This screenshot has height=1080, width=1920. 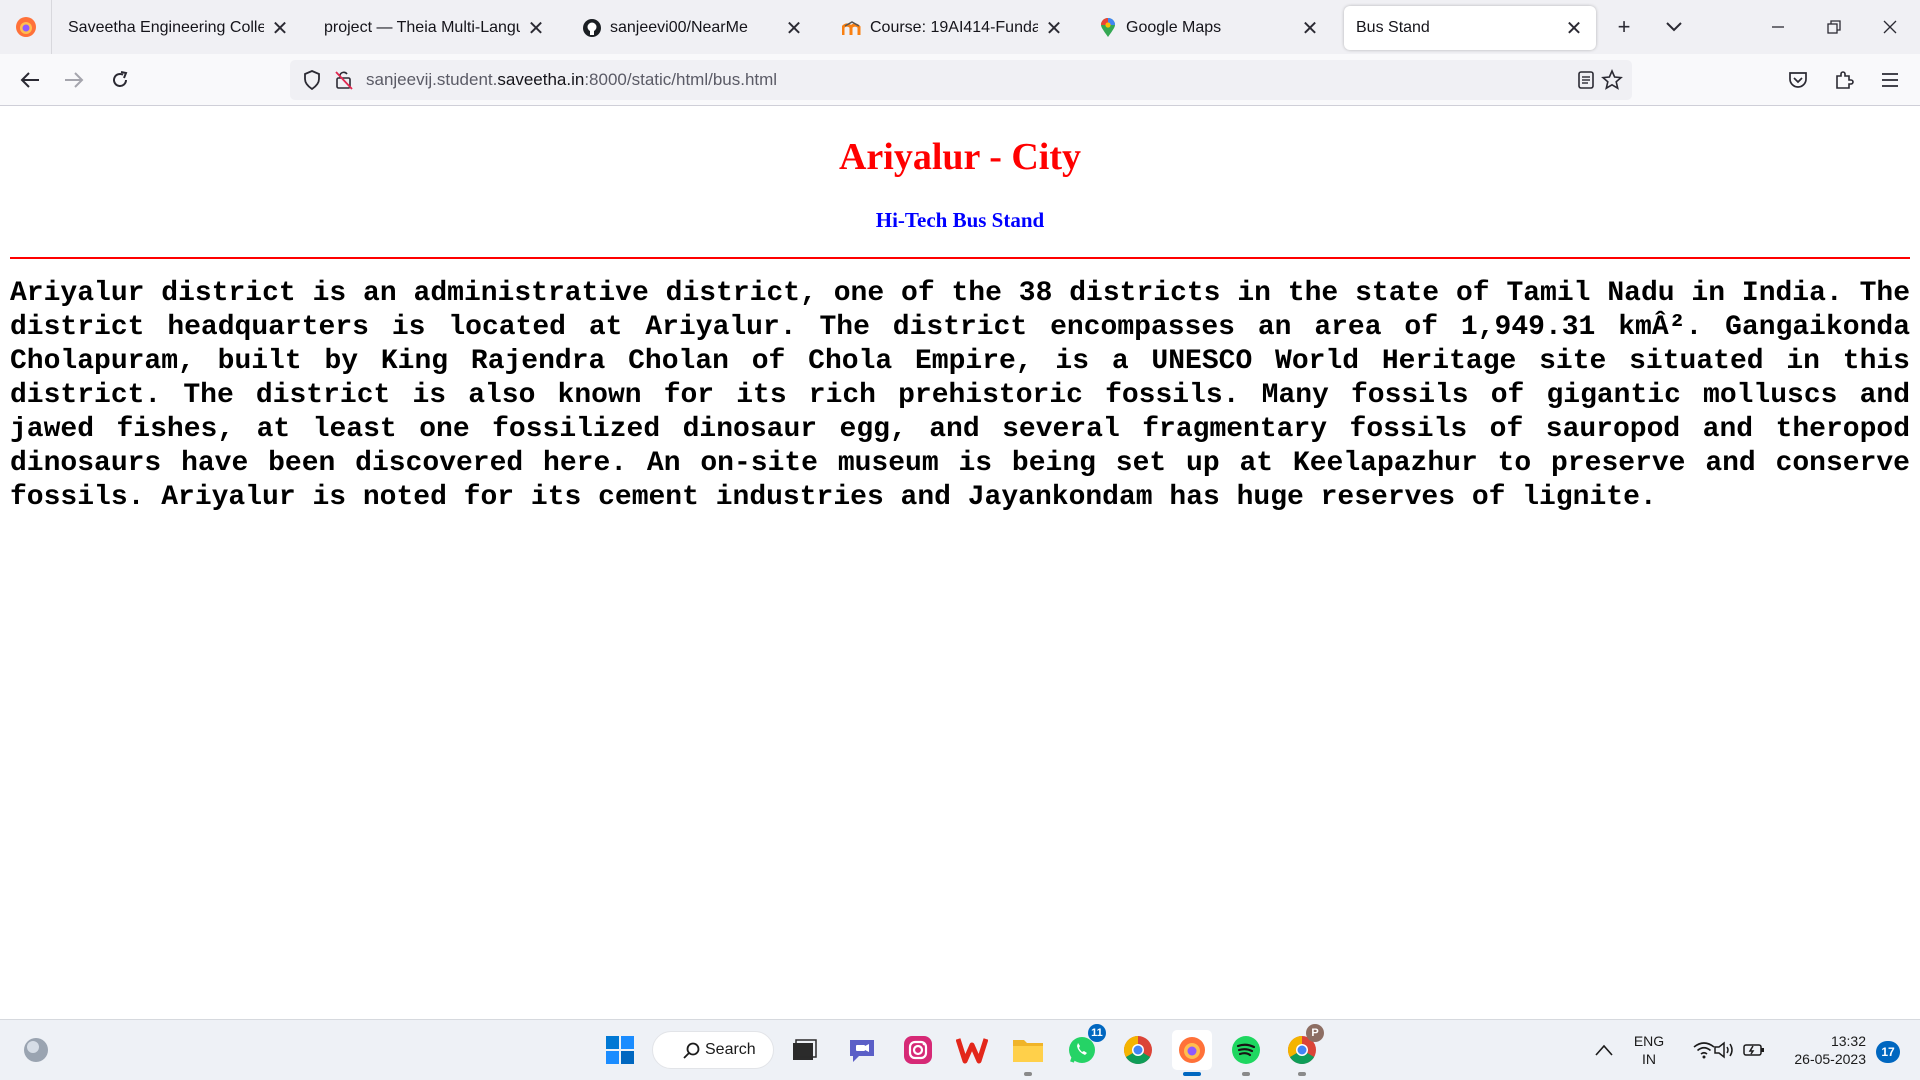 I want to click on tab-moodle-course: Course: 19AI414-Fundament ✕, so click(x=953, y=28).